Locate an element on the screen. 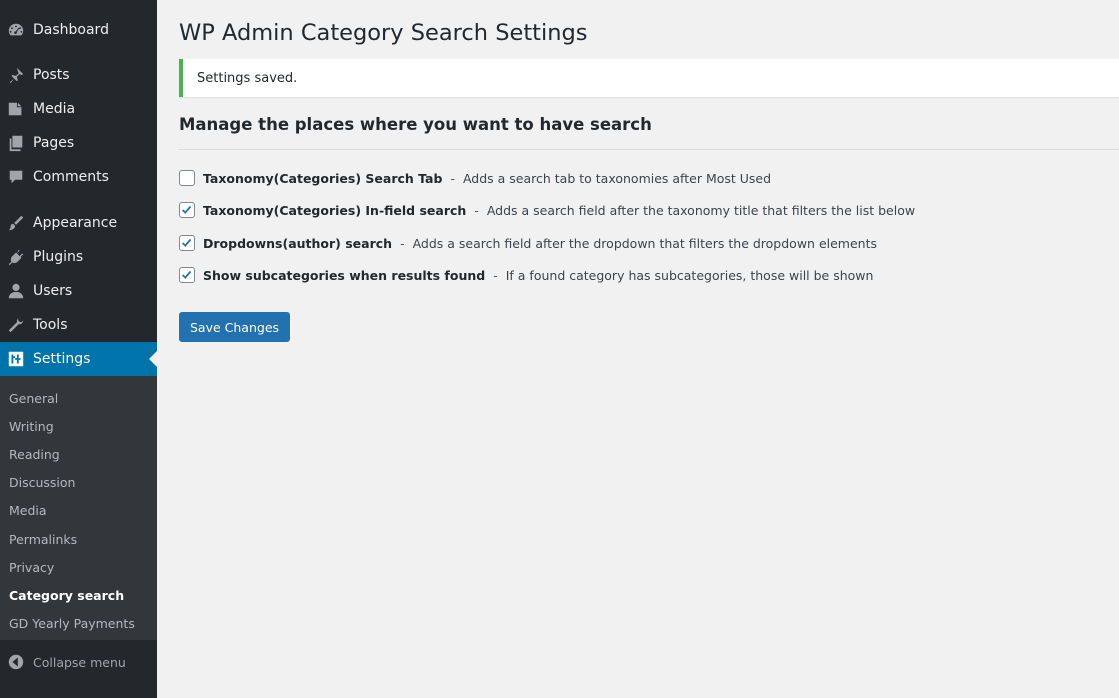  comment-icon is located at coordinates (16, 177).